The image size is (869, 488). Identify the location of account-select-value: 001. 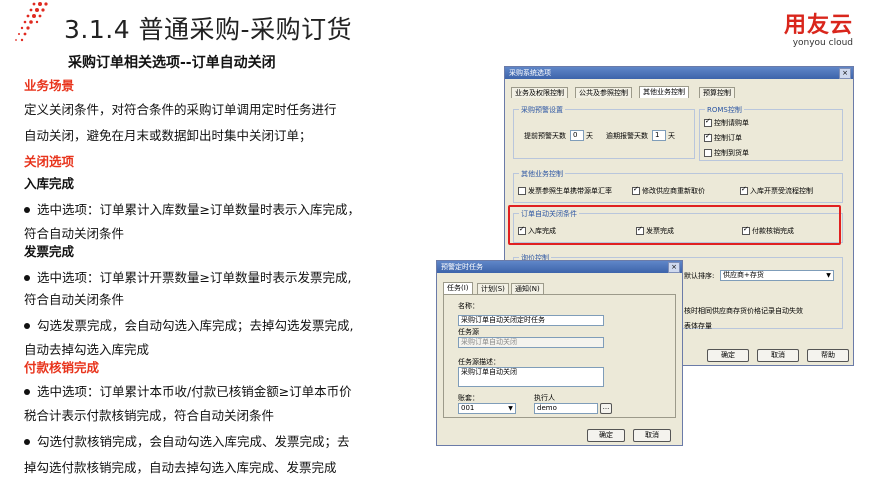
(468, 408).